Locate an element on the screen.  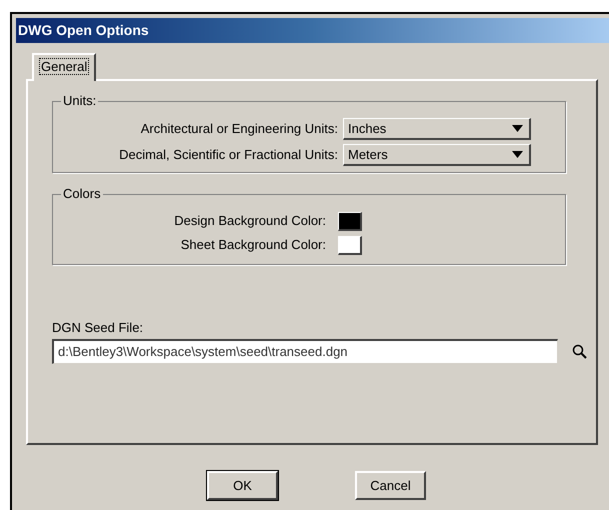
search-icon is located at coordinates (579, 351).